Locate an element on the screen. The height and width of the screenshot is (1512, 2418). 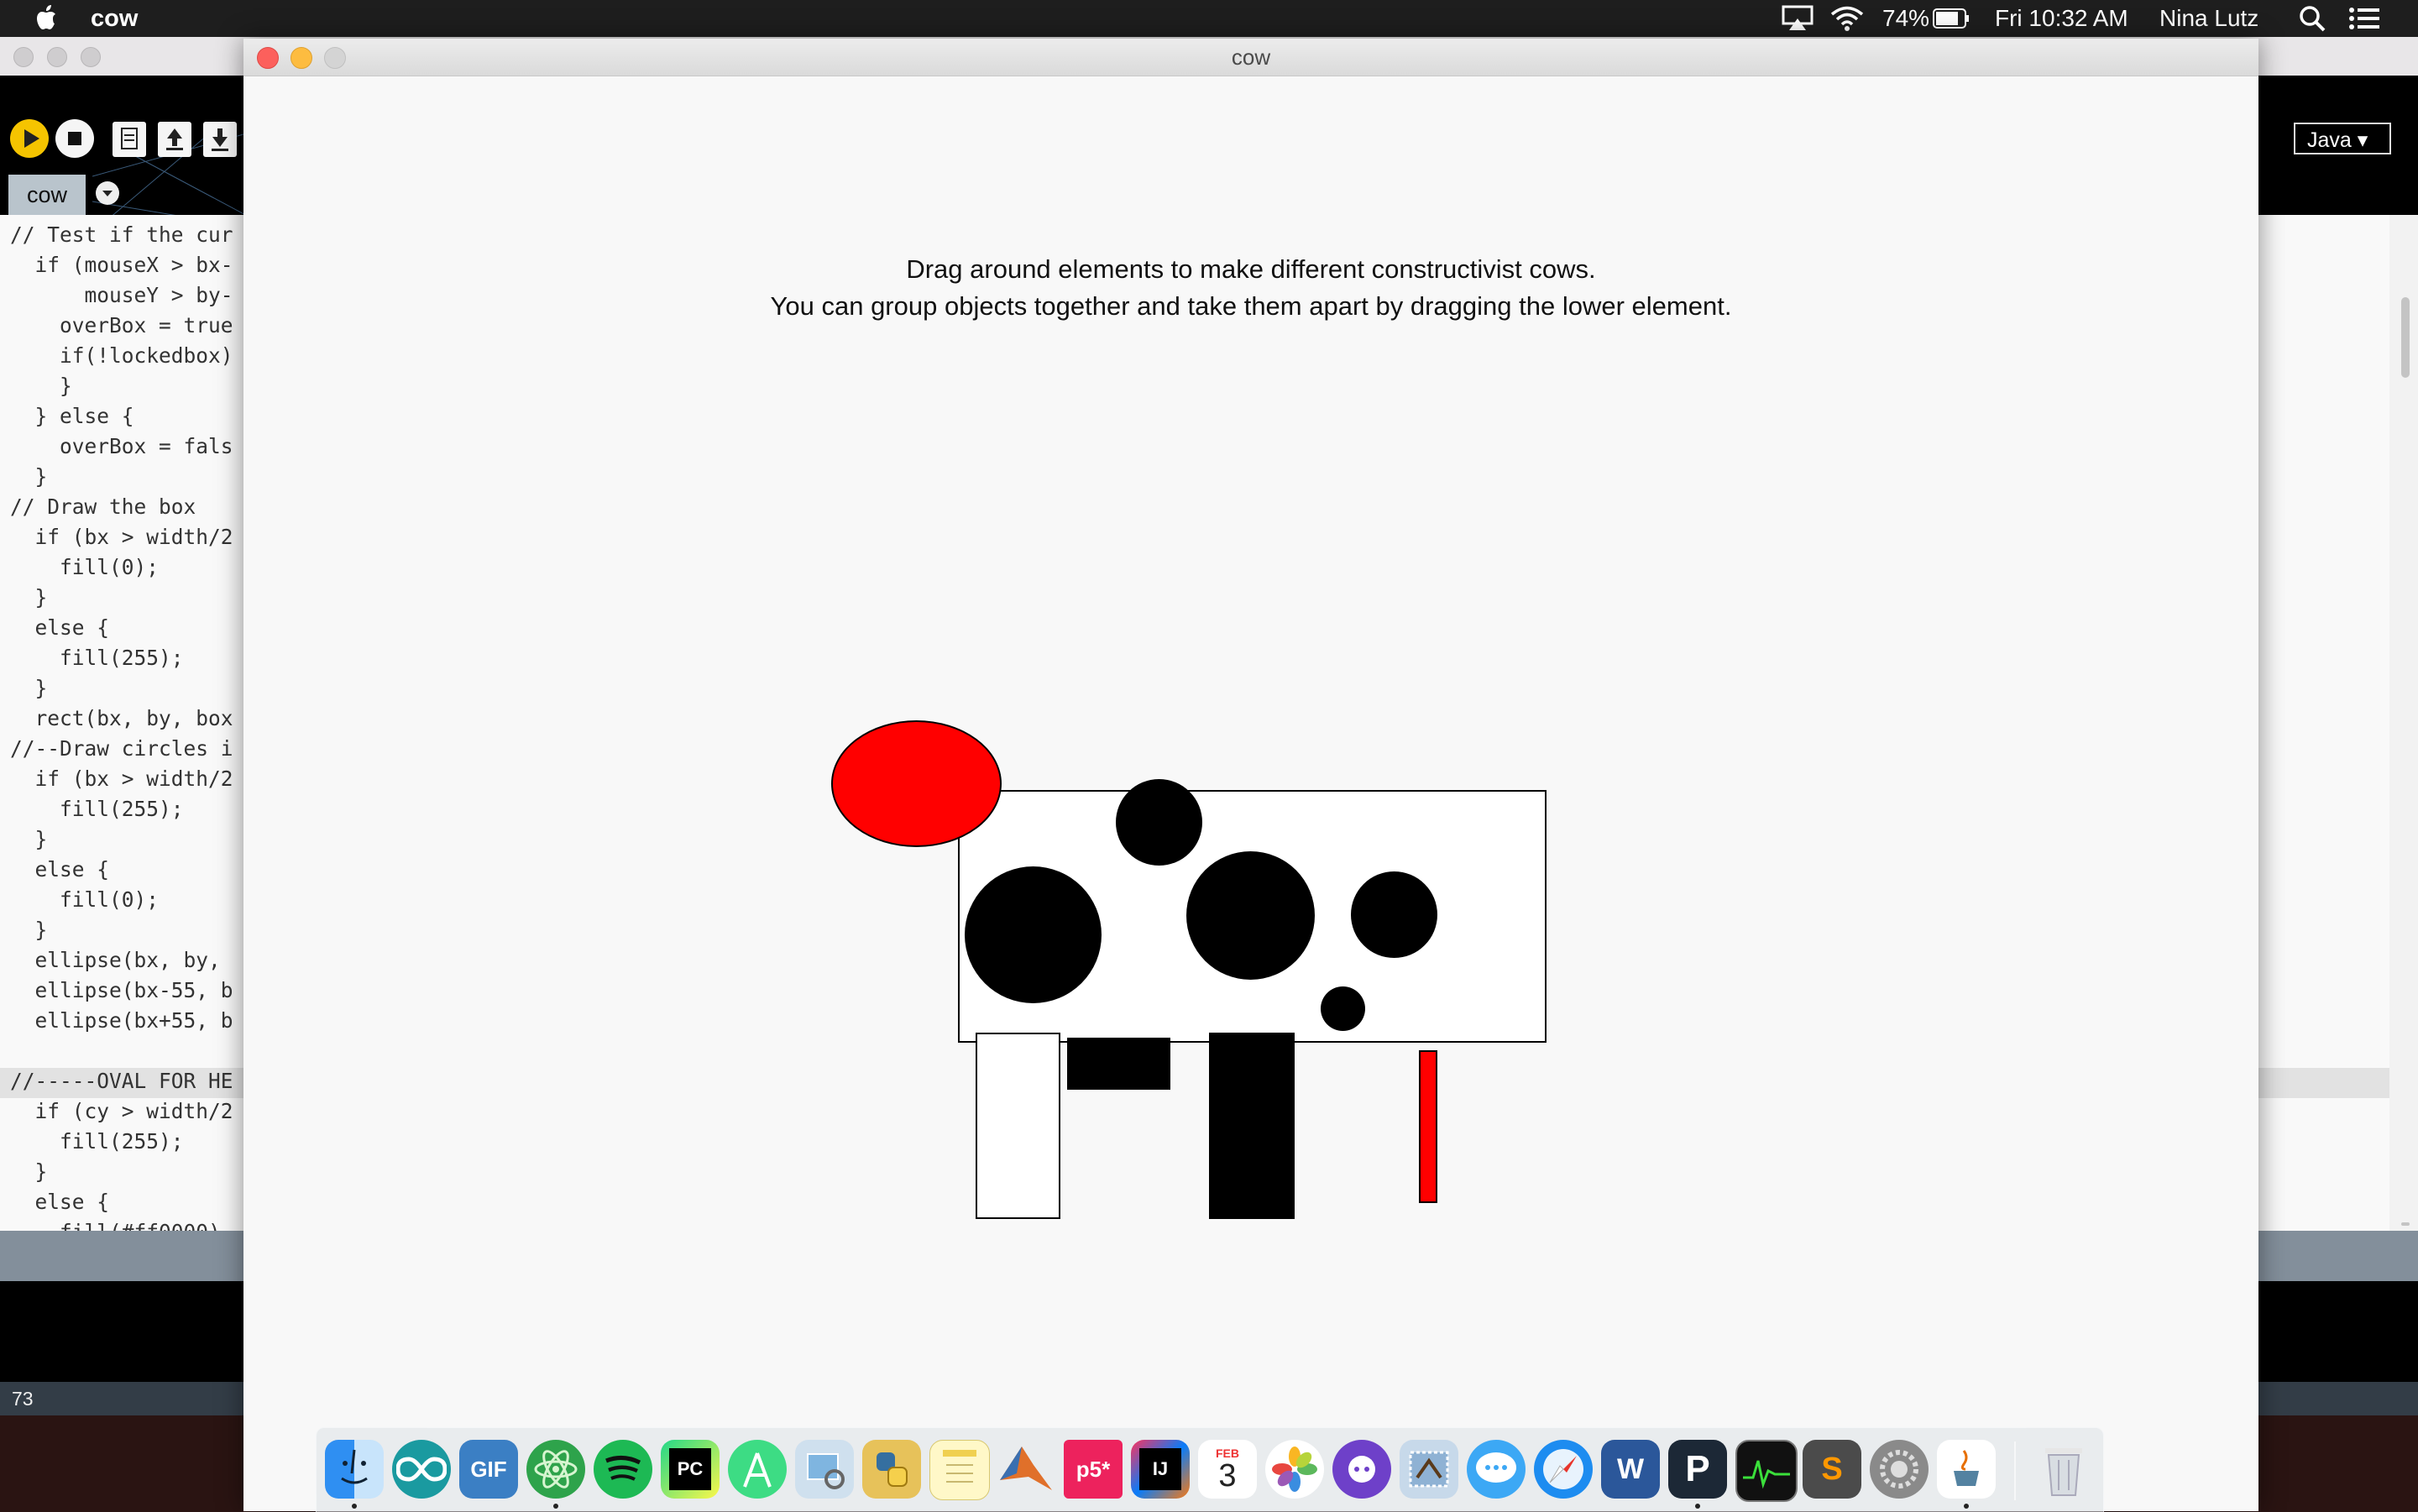
octocat-icon is located at coordinates (1361, 1469).